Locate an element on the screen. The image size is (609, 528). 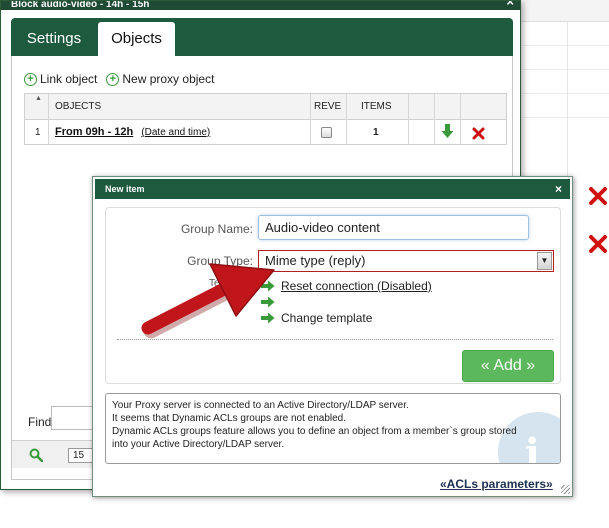
dialog-titlebar: New item × is located at coordinates (332, 189).